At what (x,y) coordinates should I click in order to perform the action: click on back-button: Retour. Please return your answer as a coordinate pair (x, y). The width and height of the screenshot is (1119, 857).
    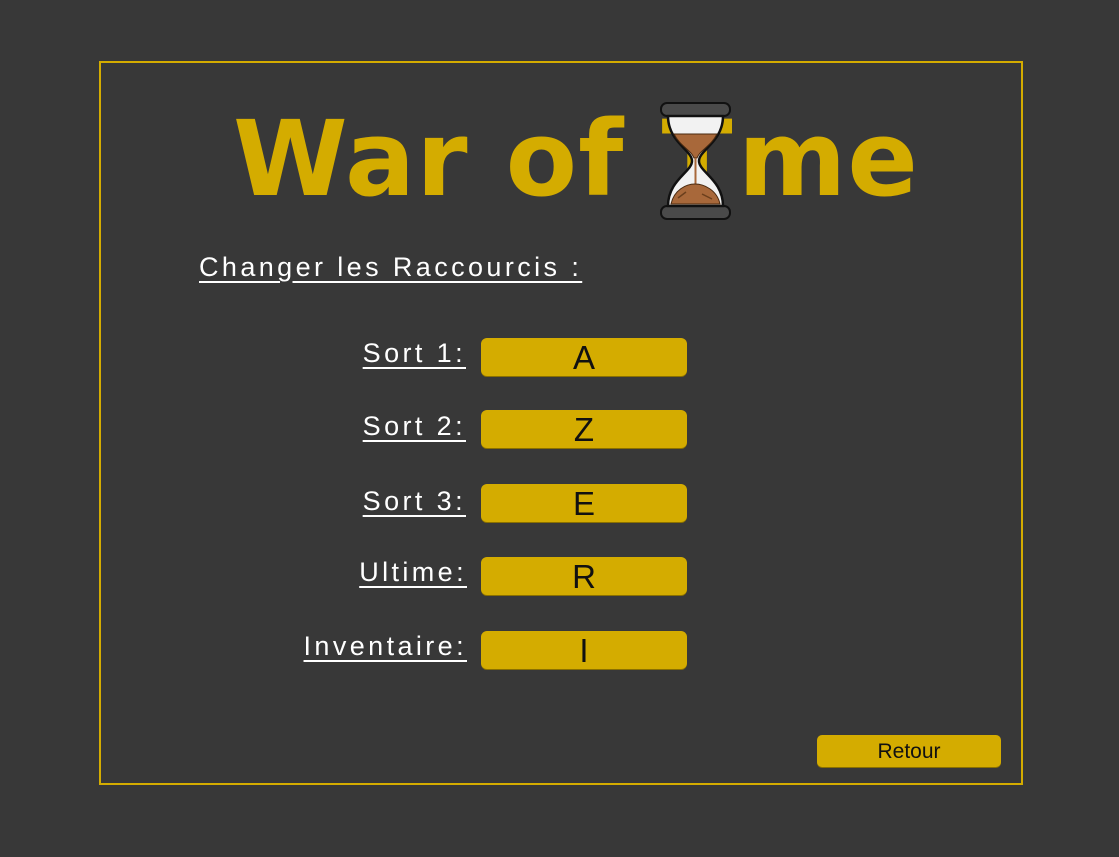
    Looking at the image, I should click on (909, 751).